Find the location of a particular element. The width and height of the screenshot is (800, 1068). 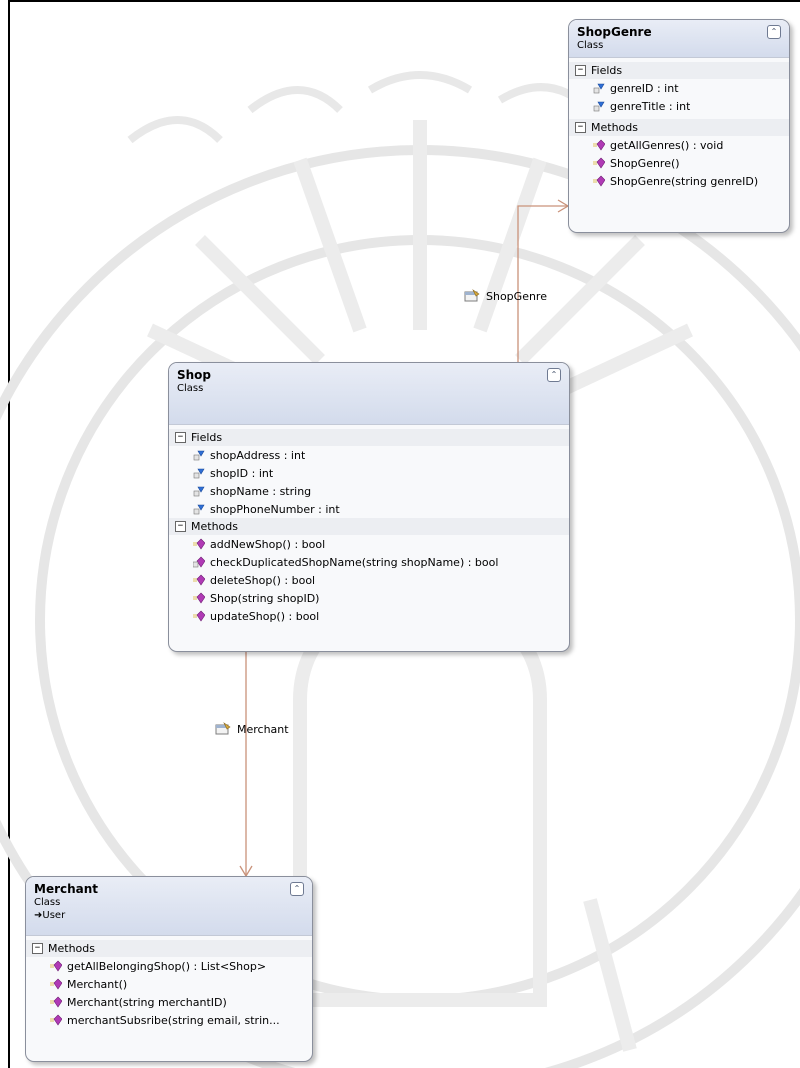

base-class: ➜User is located at coordinates (169, 915).